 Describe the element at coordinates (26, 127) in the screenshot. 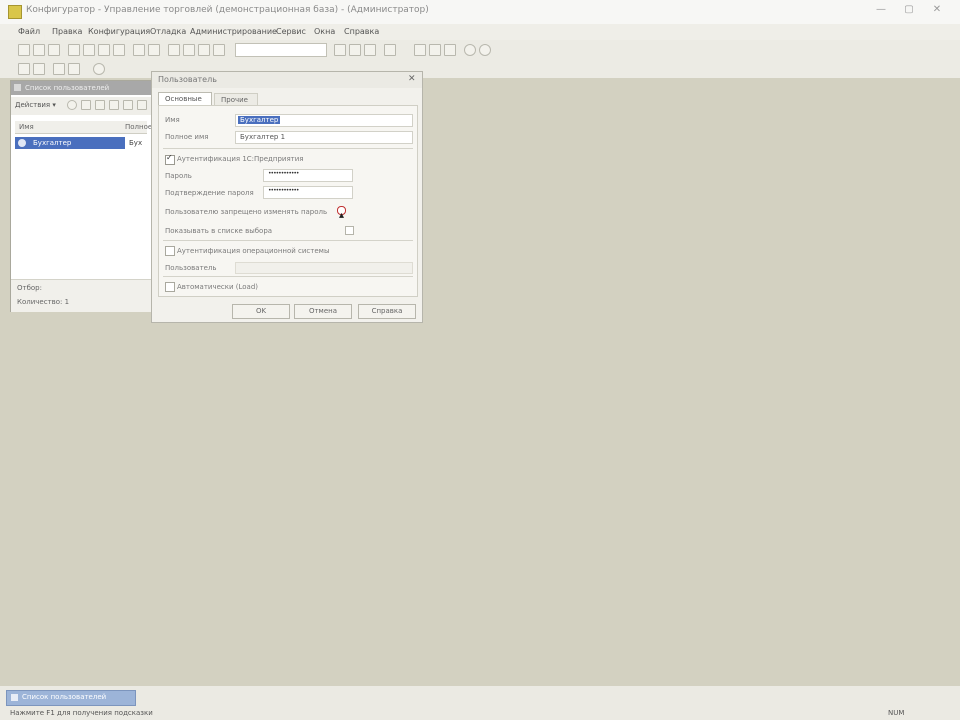

I see `column-name: Имя` at that location.